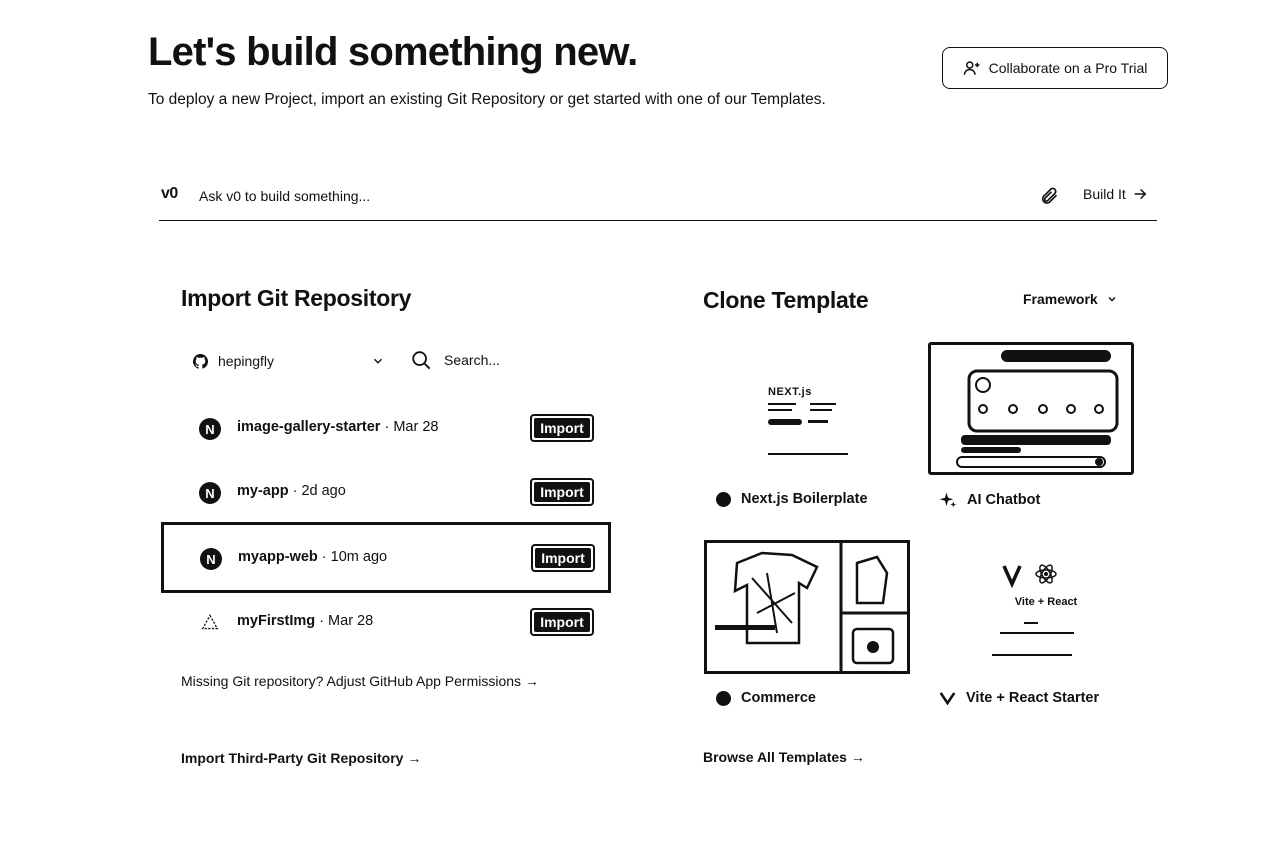  Describe the element at coordinates (1033, 698) in the screenshot. I see `template-label: Vite + React Starter` at that location.